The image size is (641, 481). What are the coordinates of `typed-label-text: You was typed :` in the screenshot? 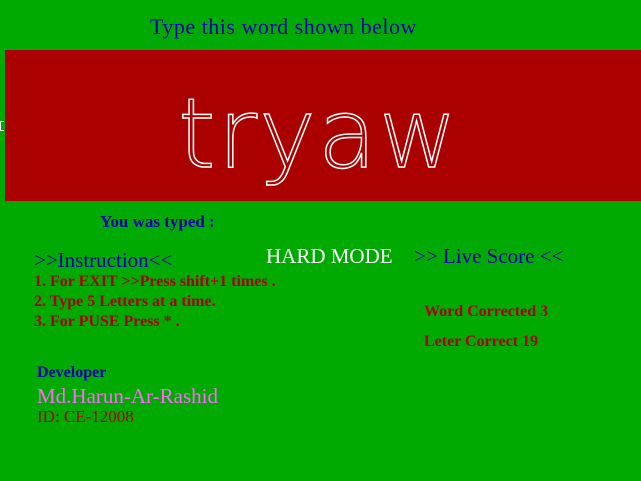 It's located at (157, 221).